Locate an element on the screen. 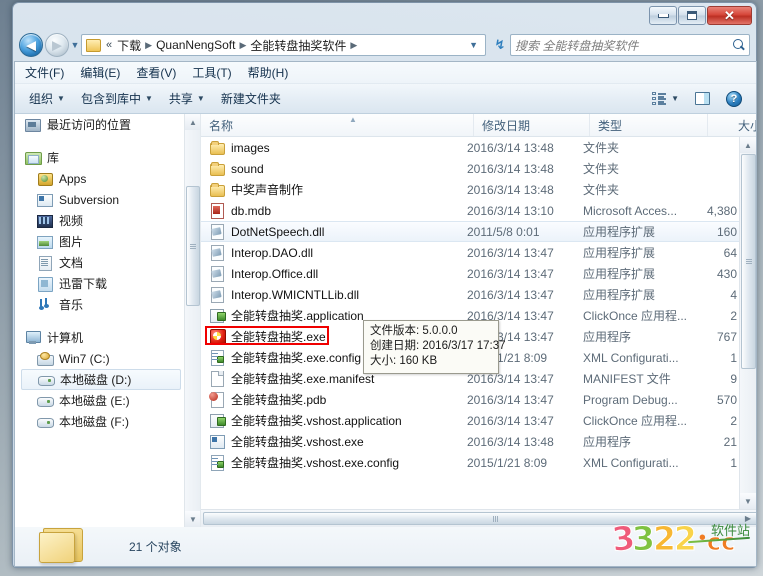 This screenshot has width=763, height=576. menu-edit: 编辑(E) is located at coordinates (100, 72).